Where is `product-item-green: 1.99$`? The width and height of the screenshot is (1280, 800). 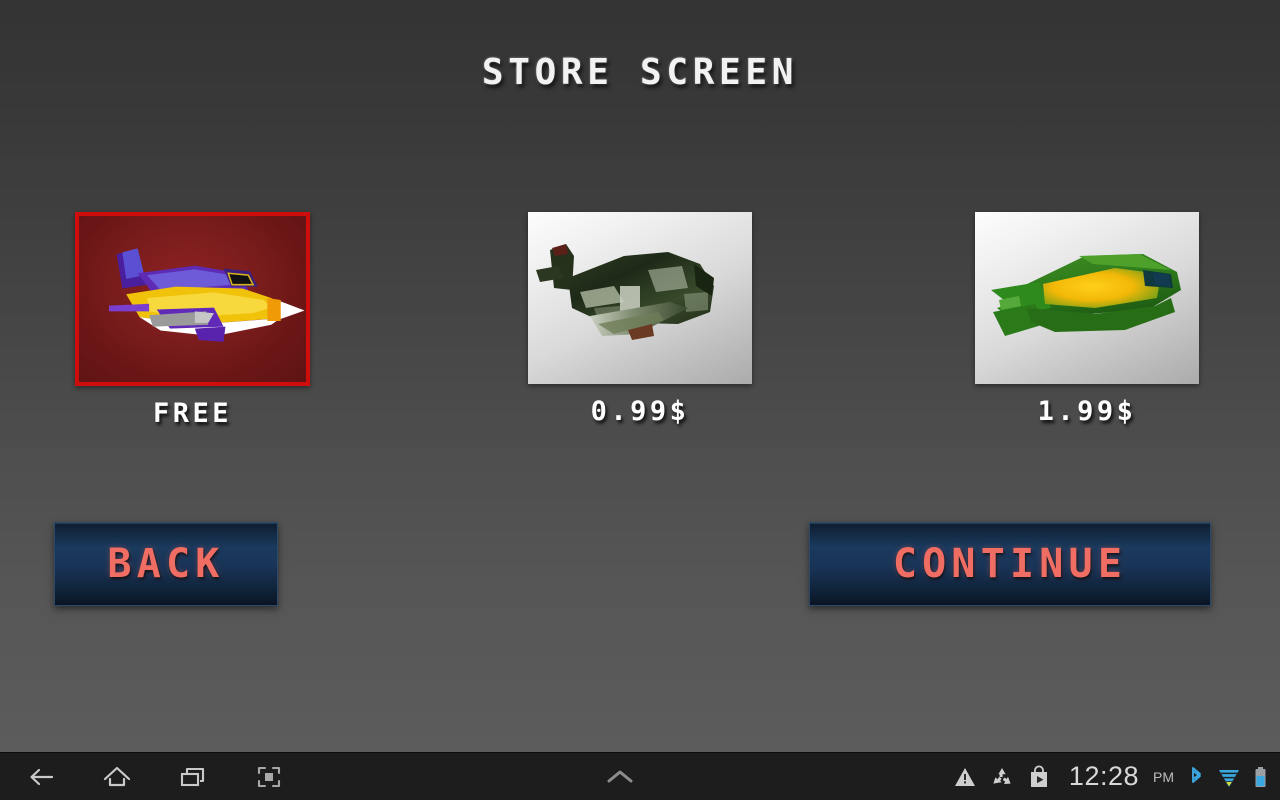
product-item-green: 1.99$ is located at coordinates (1087, 319).